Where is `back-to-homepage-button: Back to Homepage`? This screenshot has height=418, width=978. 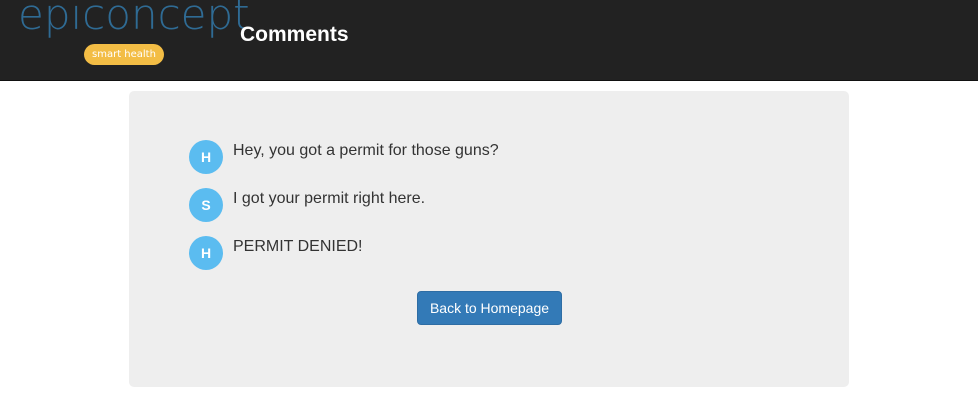 back-to-homepage-button: Back to Homepage is located at coordinates (489, 308).